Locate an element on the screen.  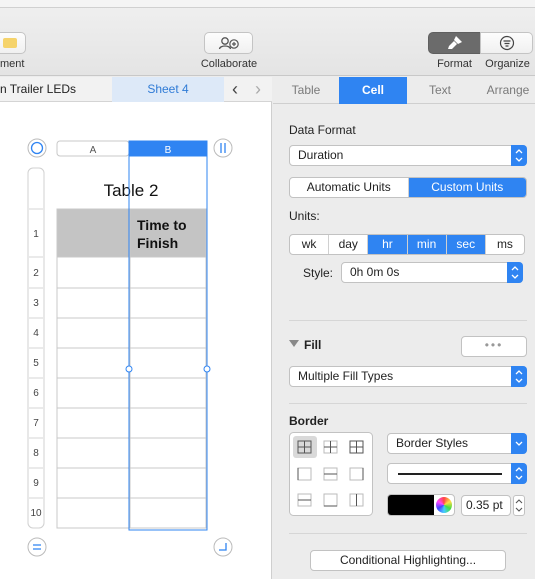
sheet-tab-sheet-4: Sheet 4 is located at coordinates (168, 89).